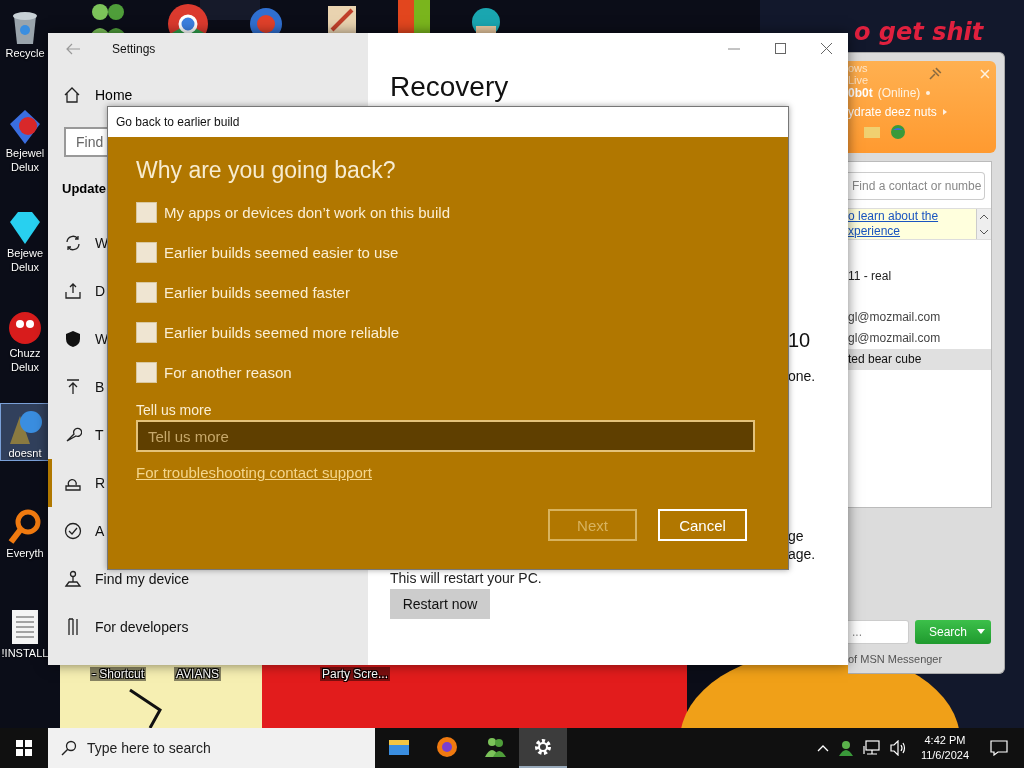 This screenshot has height=768, width=1024. What do you see at coordinates (198, 674) in the screenshot?
I see `icon-label: AVIANS` at bounding box center [198, 674].